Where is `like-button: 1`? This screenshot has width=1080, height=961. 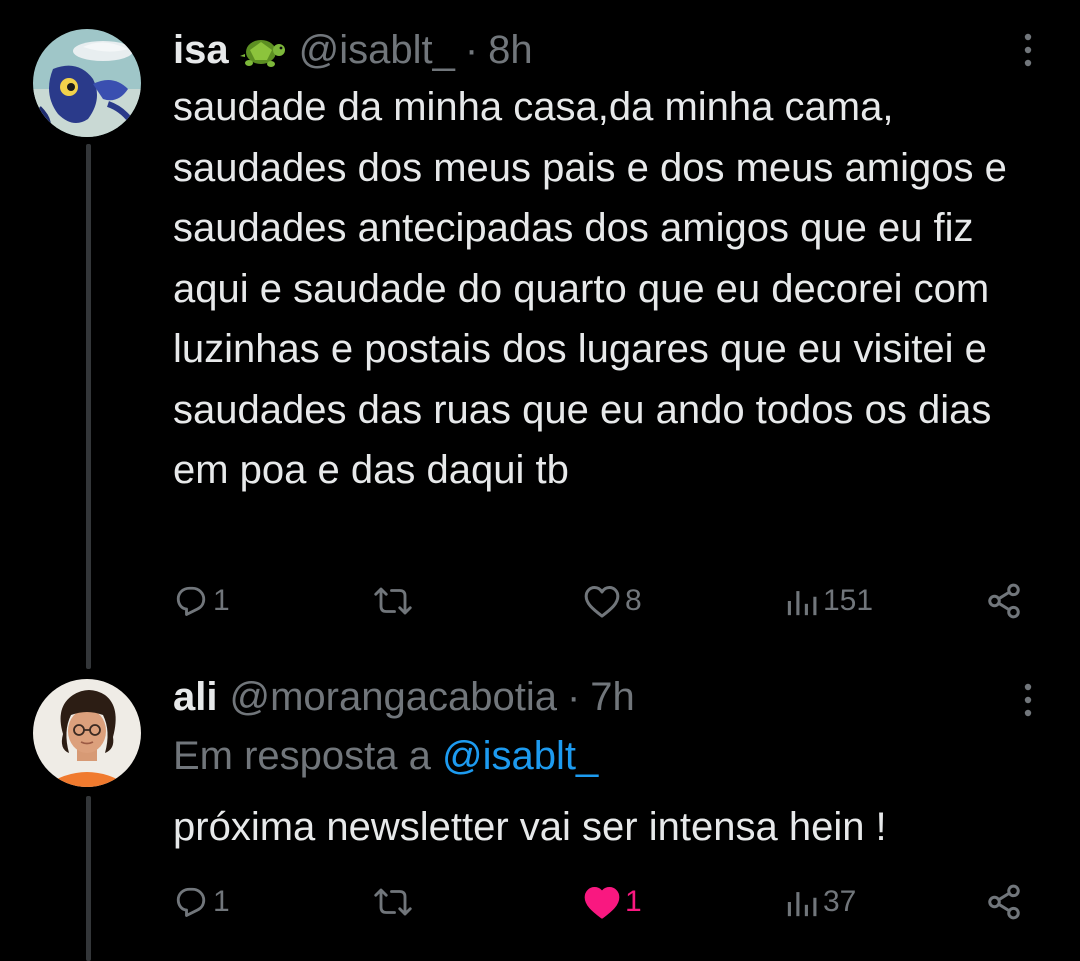 like-button: 1 is located at coordinates (612, 902).